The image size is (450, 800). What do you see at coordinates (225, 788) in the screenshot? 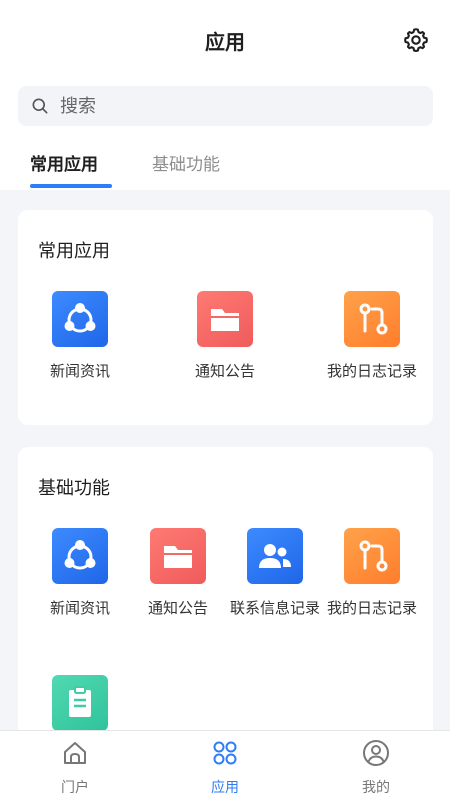
I see `tabbar-label: 应用` at bounding box center [225, 788].